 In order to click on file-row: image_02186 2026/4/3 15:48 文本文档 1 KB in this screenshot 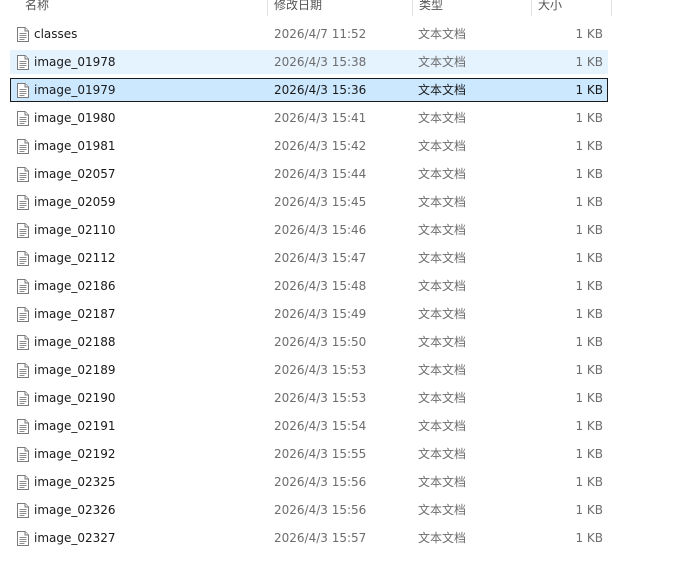, I will do `click(309, 286)`.